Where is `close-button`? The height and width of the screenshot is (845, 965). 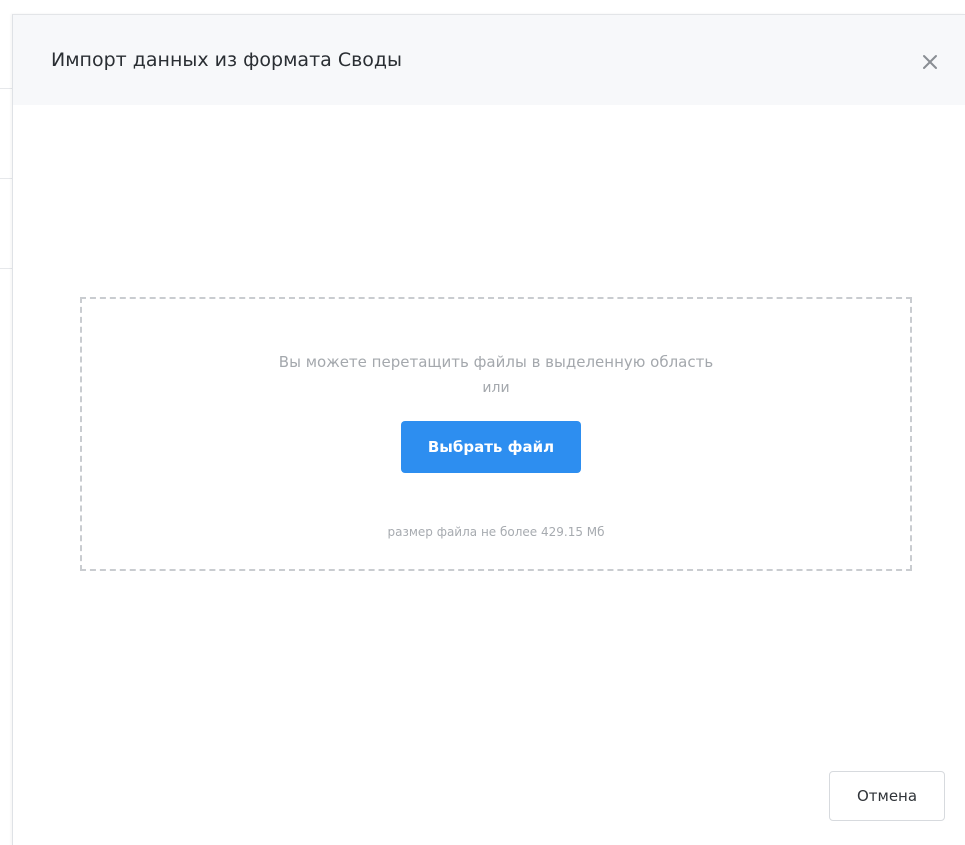
close-button is located at coordinates (930, 62).